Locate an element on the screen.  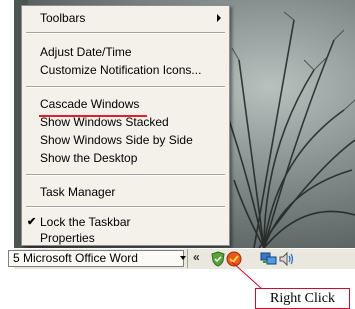
callout-label: Right Click is located at coordinates (302, 298).